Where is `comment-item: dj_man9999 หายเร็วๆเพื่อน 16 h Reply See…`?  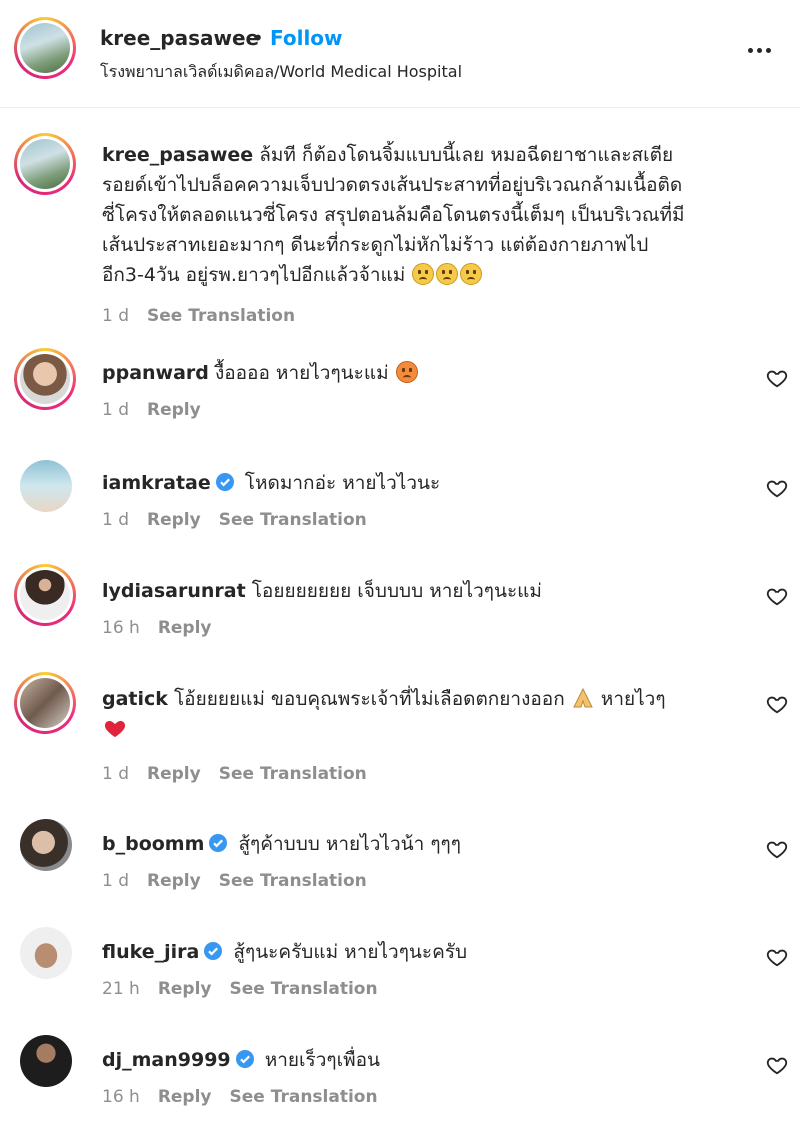 comment-item: dj_man9999 หายเร็วๆเพื่อน 16 h Reply See… is located at coordinates (400, 1085).